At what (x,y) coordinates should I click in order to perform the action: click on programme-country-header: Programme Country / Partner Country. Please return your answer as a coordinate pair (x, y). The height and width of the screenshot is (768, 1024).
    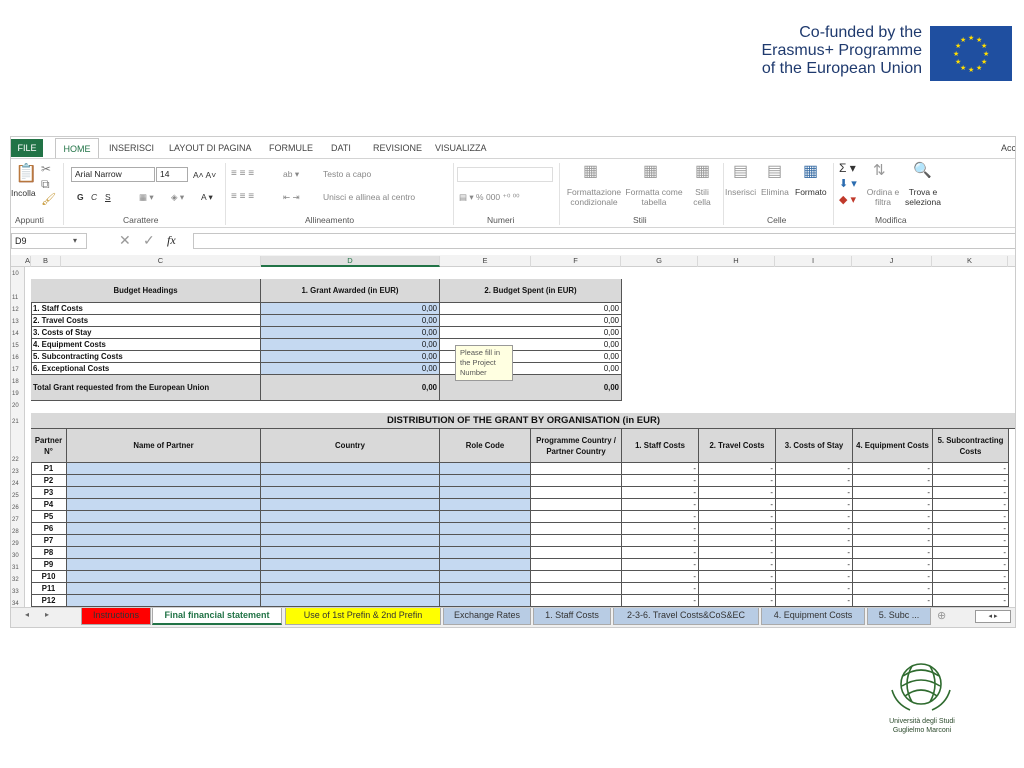
    Looking at the image, I should click on (576, 446).